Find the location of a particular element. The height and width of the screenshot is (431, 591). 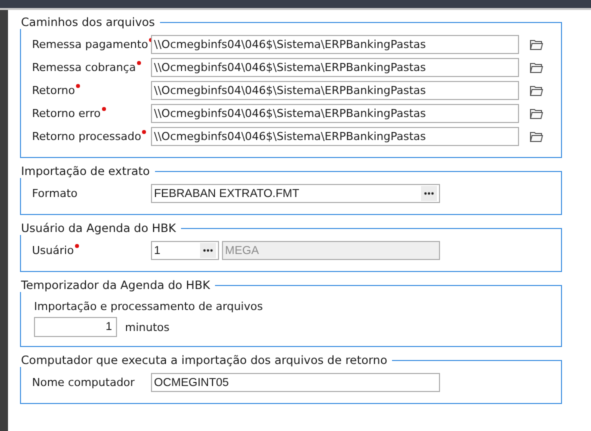

lookup-field: 1 is located at coordinates (185, 250).